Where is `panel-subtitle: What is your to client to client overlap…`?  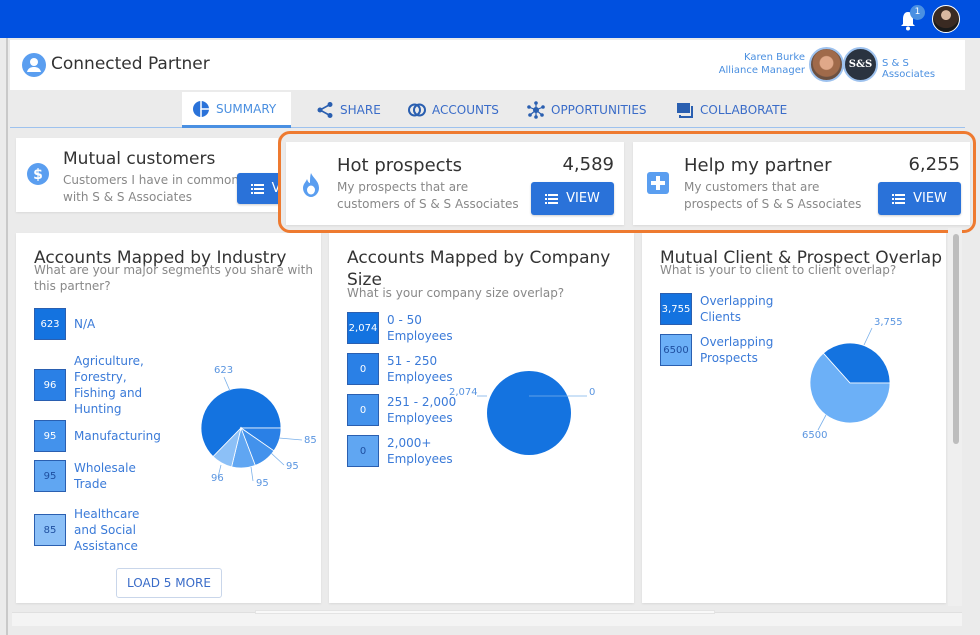 panel-subtitle: What is your to client to client overlap… is located at coordinates (778, 270).